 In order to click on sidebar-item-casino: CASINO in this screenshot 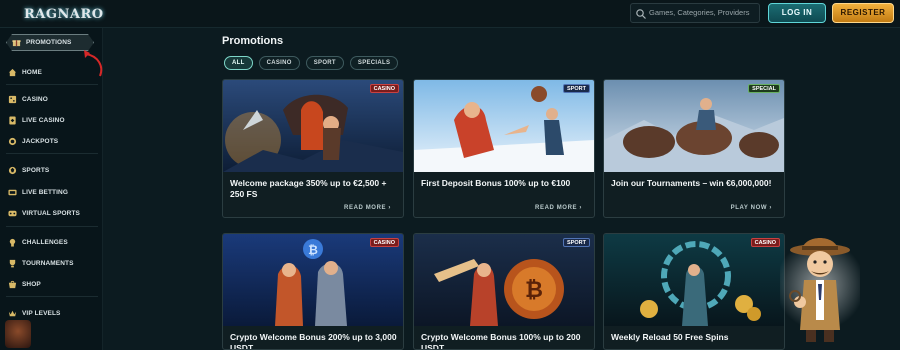, I will do `click(28, 99)`.